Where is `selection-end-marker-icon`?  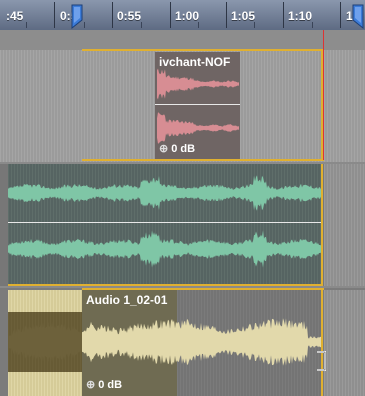
selection-end-marker-icon is located at coordinates (357, 17).